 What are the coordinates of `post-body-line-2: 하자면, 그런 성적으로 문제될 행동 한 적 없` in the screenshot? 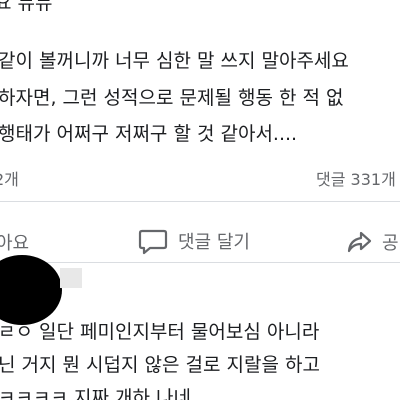 It's located at (172, 98).